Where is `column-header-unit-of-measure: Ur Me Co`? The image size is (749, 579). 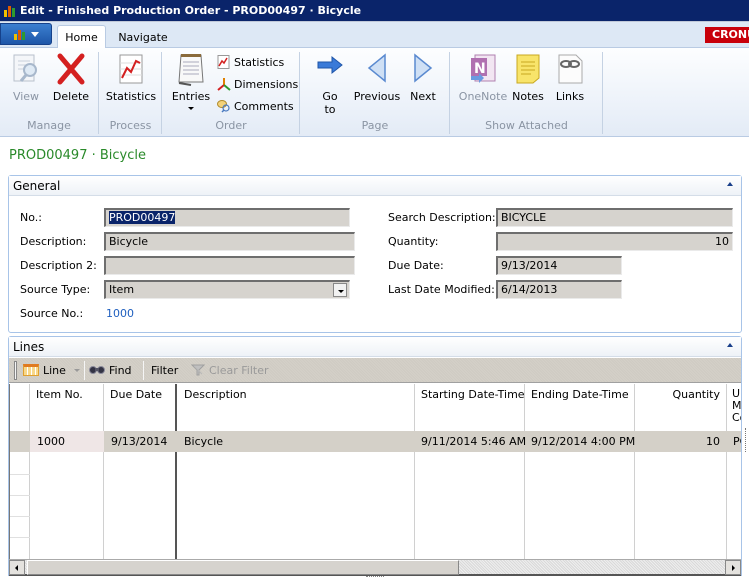
column-header-unit-of-measure: Ur Me Co is located at coordinates (736, 406).